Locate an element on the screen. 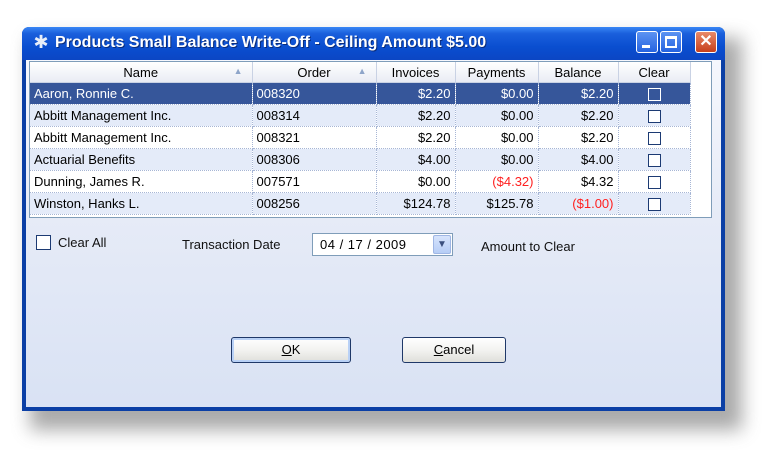 The image size is (781, 466). chevron-down-icon: ▼ is located at coordinates (442, 244).